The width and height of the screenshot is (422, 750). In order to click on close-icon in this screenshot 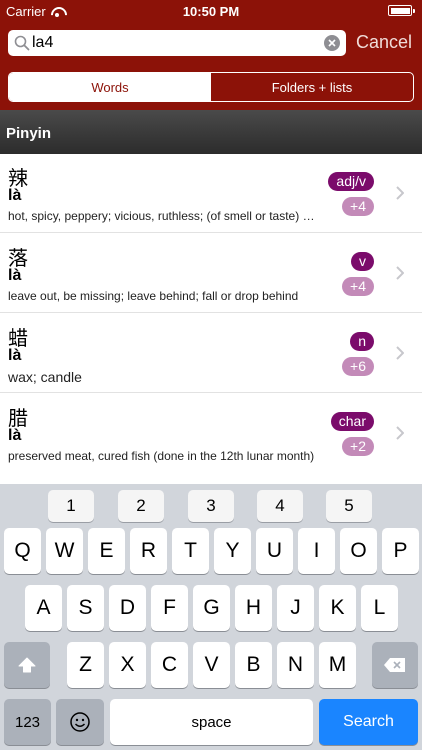, I will do `click(332, 43)`.